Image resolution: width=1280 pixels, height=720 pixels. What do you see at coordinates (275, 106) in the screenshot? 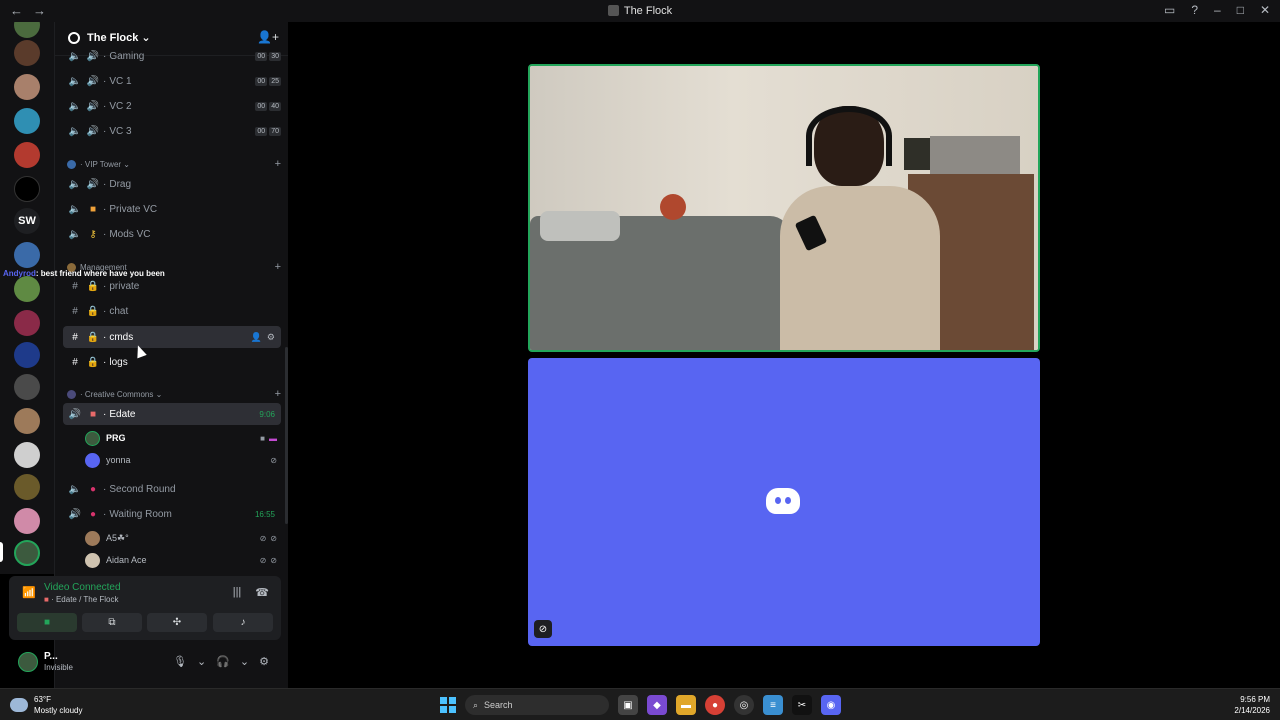
I see `user-limit-badge: 40` at bounding box center [275, 106].